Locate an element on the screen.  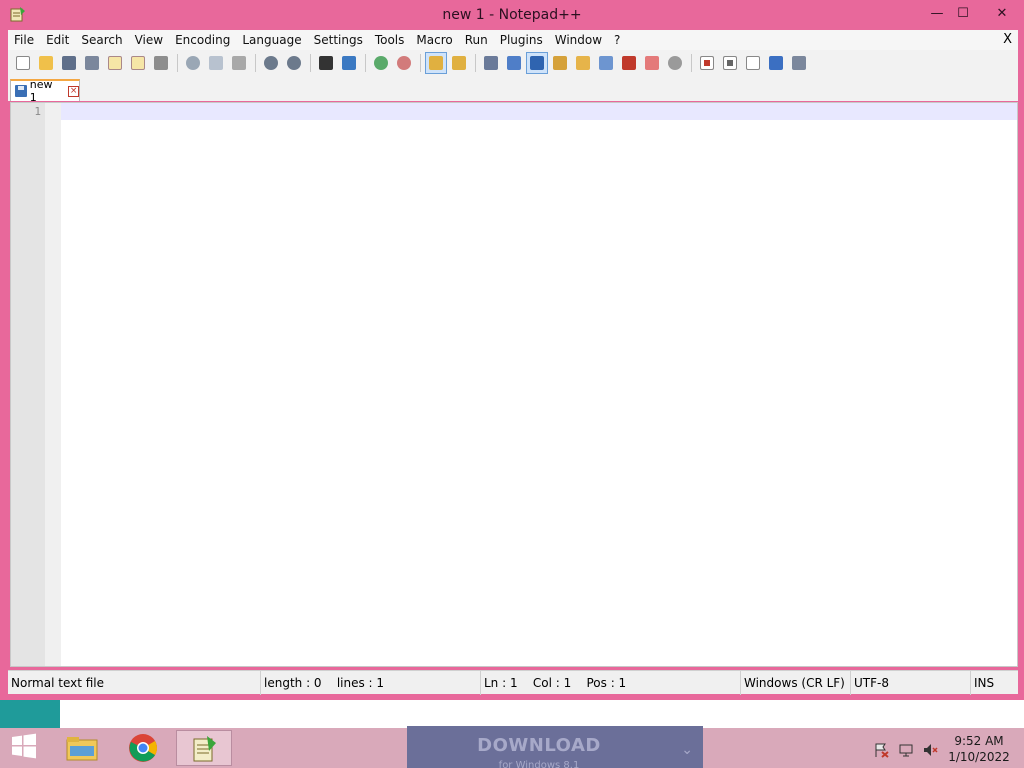
print-button is located at coordinates (161, 63).